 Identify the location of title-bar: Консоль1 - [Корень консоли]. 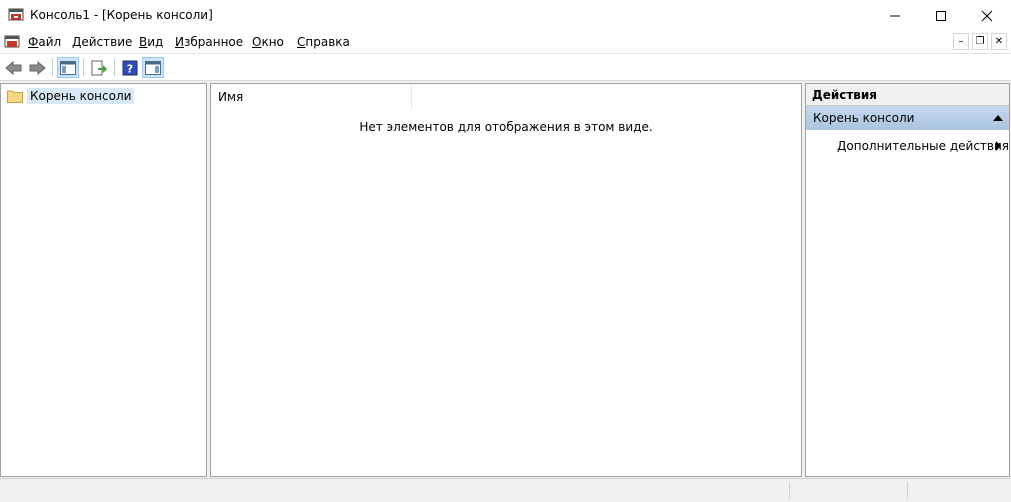
(505, 15).